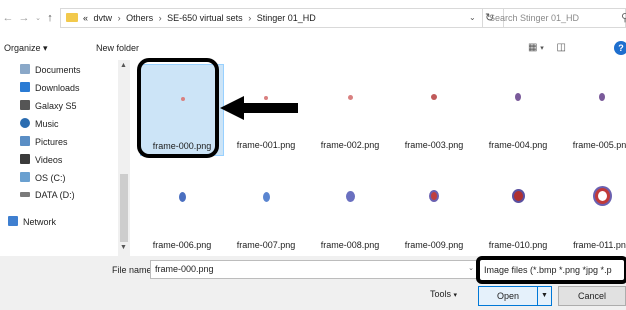  What do you see at coordinates (47, 195) in the screenshot?
I see `nav-item-data-d: DATA (D:)` at bounding box center [47, 195].